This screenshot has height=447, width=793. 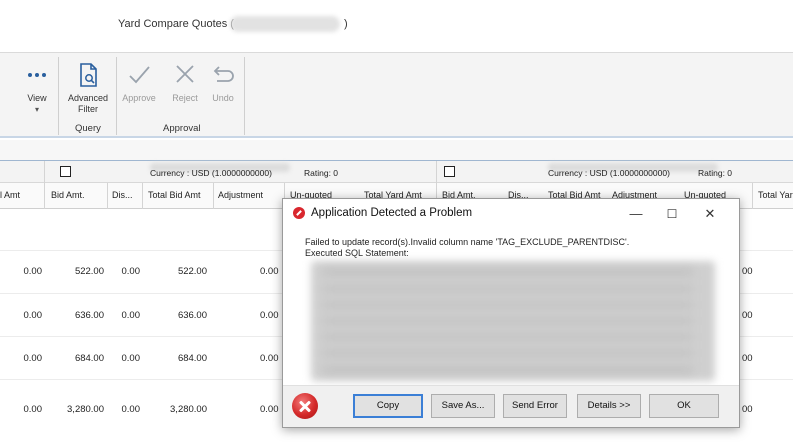 I want to click on cell-total-bid: 684.00, so click(x=192, y=358).